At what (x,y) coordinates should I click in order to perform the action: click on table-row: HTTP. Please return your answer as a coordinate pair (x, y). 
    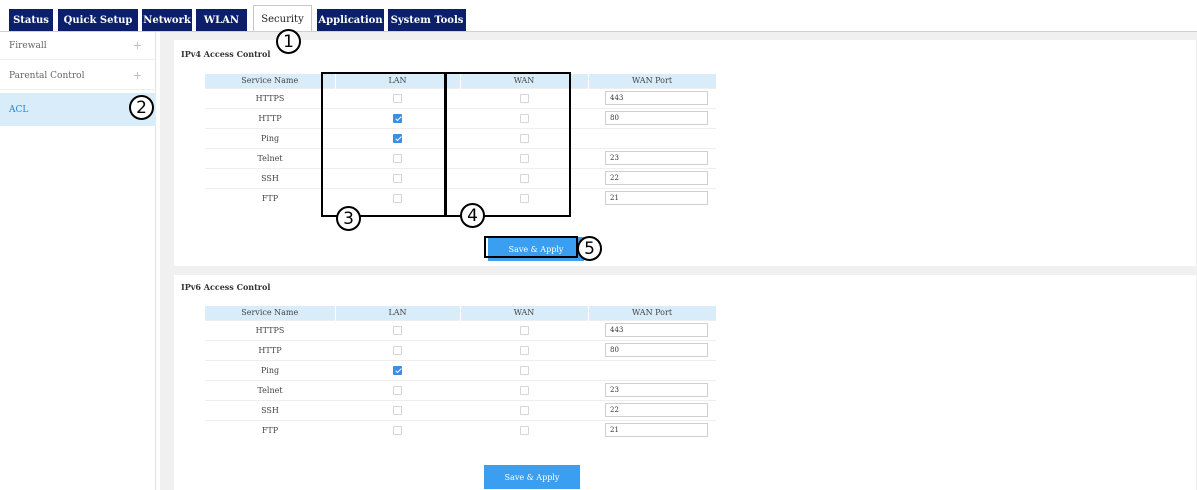
    Looking at the image, I should click on (460, 349).